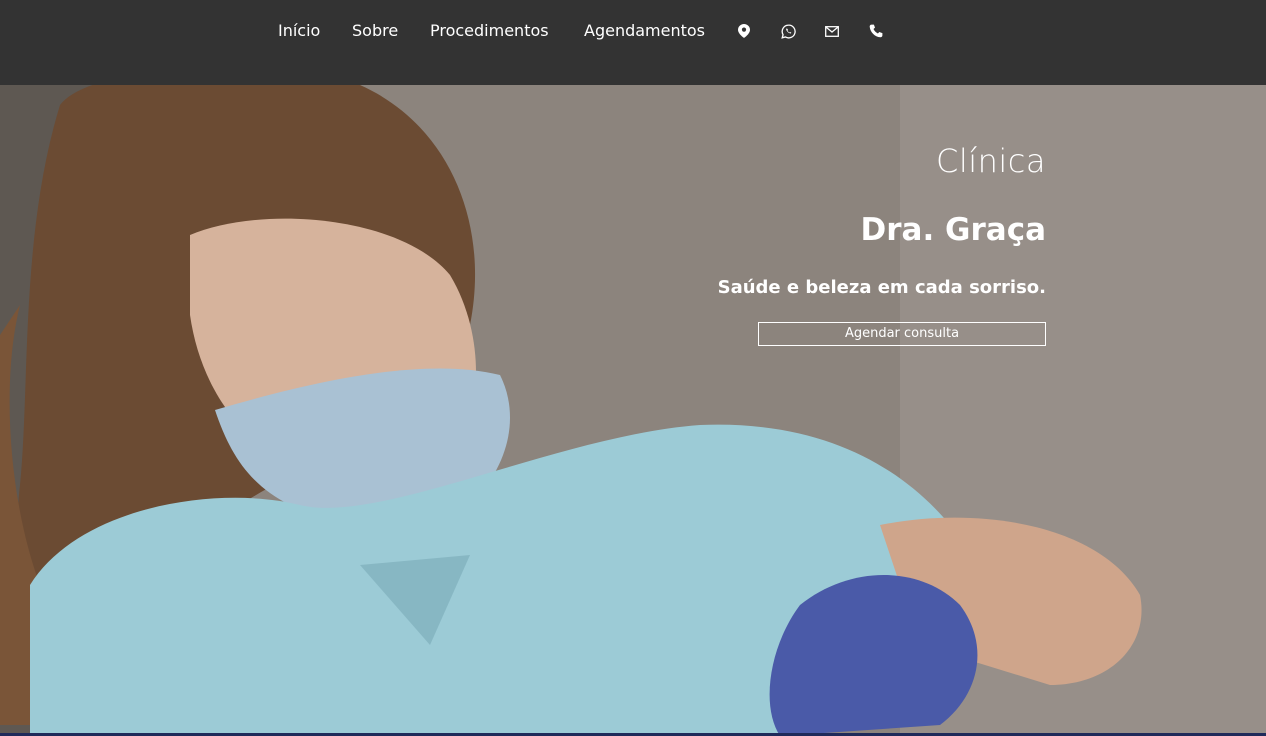 This screenshot has width=1266, height=736. What do you see at coordinates (881, 287) in the screenshot?
I see `hero-tagline: Saúde e beleza em cada sorriso.` at bounding box center [881, 287].